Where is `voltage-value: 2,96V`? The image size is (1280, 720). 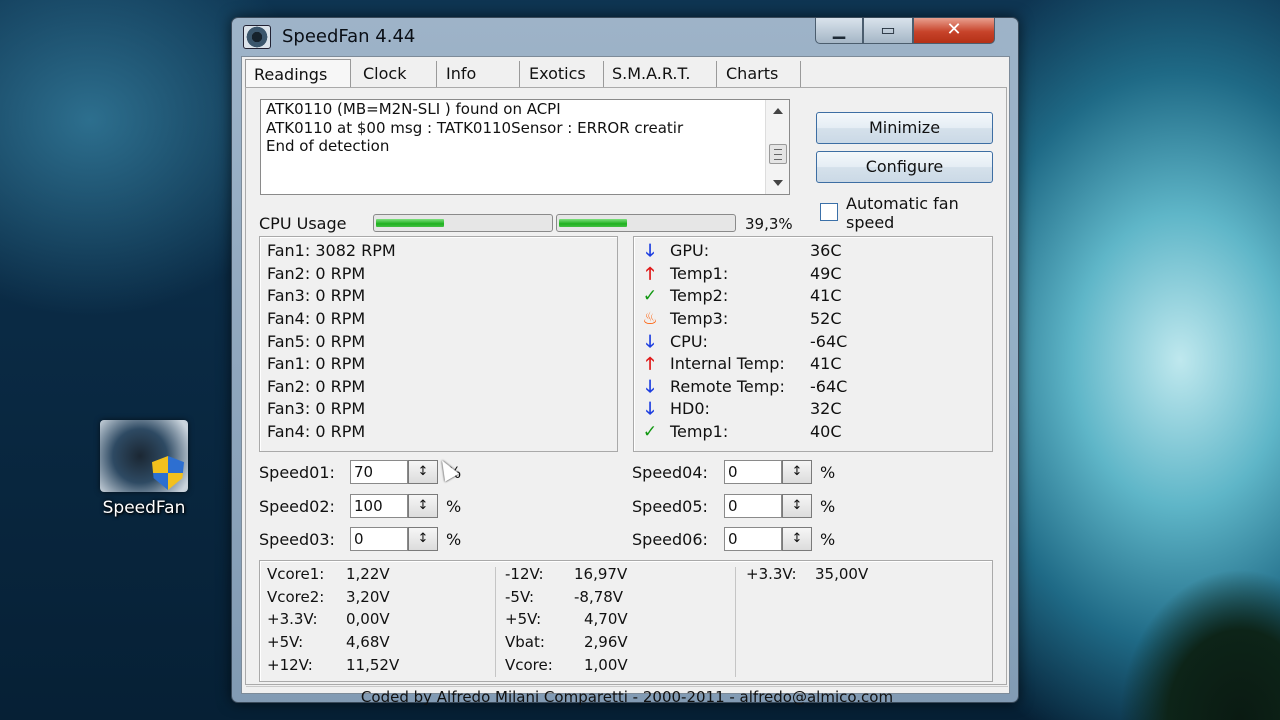 voltage-value: 2,96V is located at coordinates (606, 642).